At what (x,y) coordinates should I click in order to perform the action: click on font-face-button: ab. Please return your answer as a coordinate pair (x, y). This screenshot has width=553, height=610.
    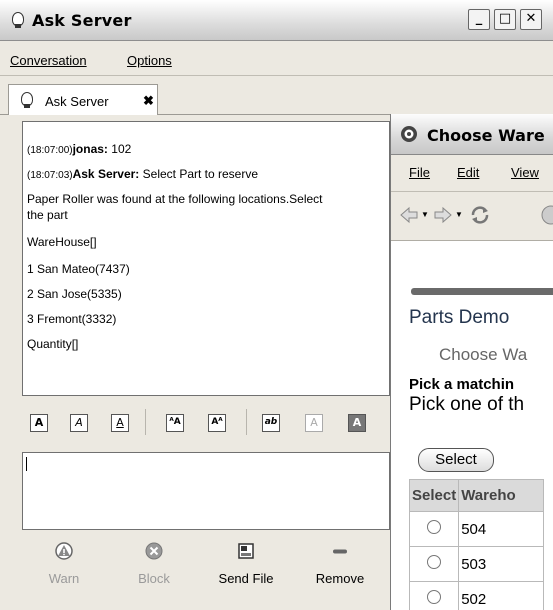
    Looking at the image, I should click on (271, 423).